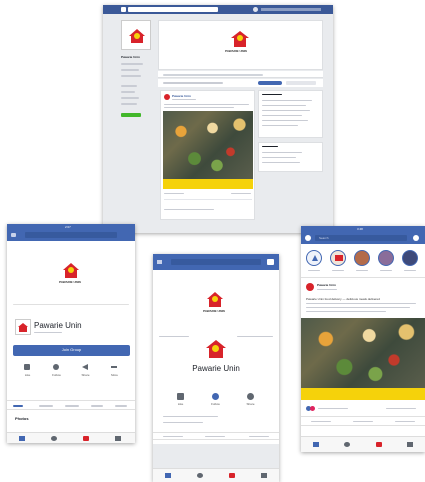 This screenshot has height=482, width=425. What do you see at coordinates (118, 438) in the screenshot?
I see `menu-icon` at bounding box center [118, 438].